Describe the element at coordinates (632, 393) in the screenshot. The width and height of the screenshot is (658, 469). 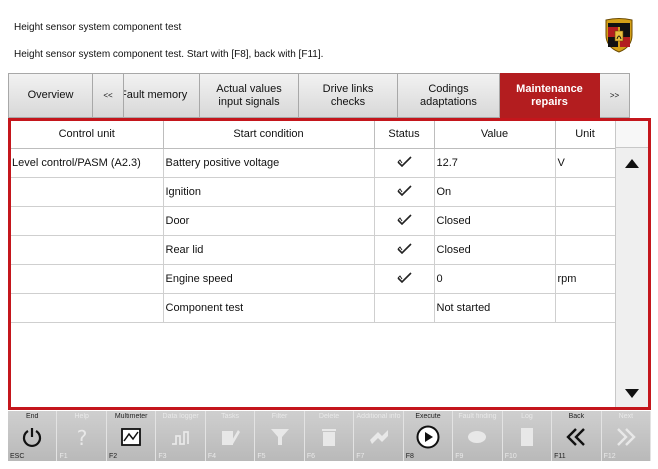
I see `scroll-down-arrow-icon` at that location.